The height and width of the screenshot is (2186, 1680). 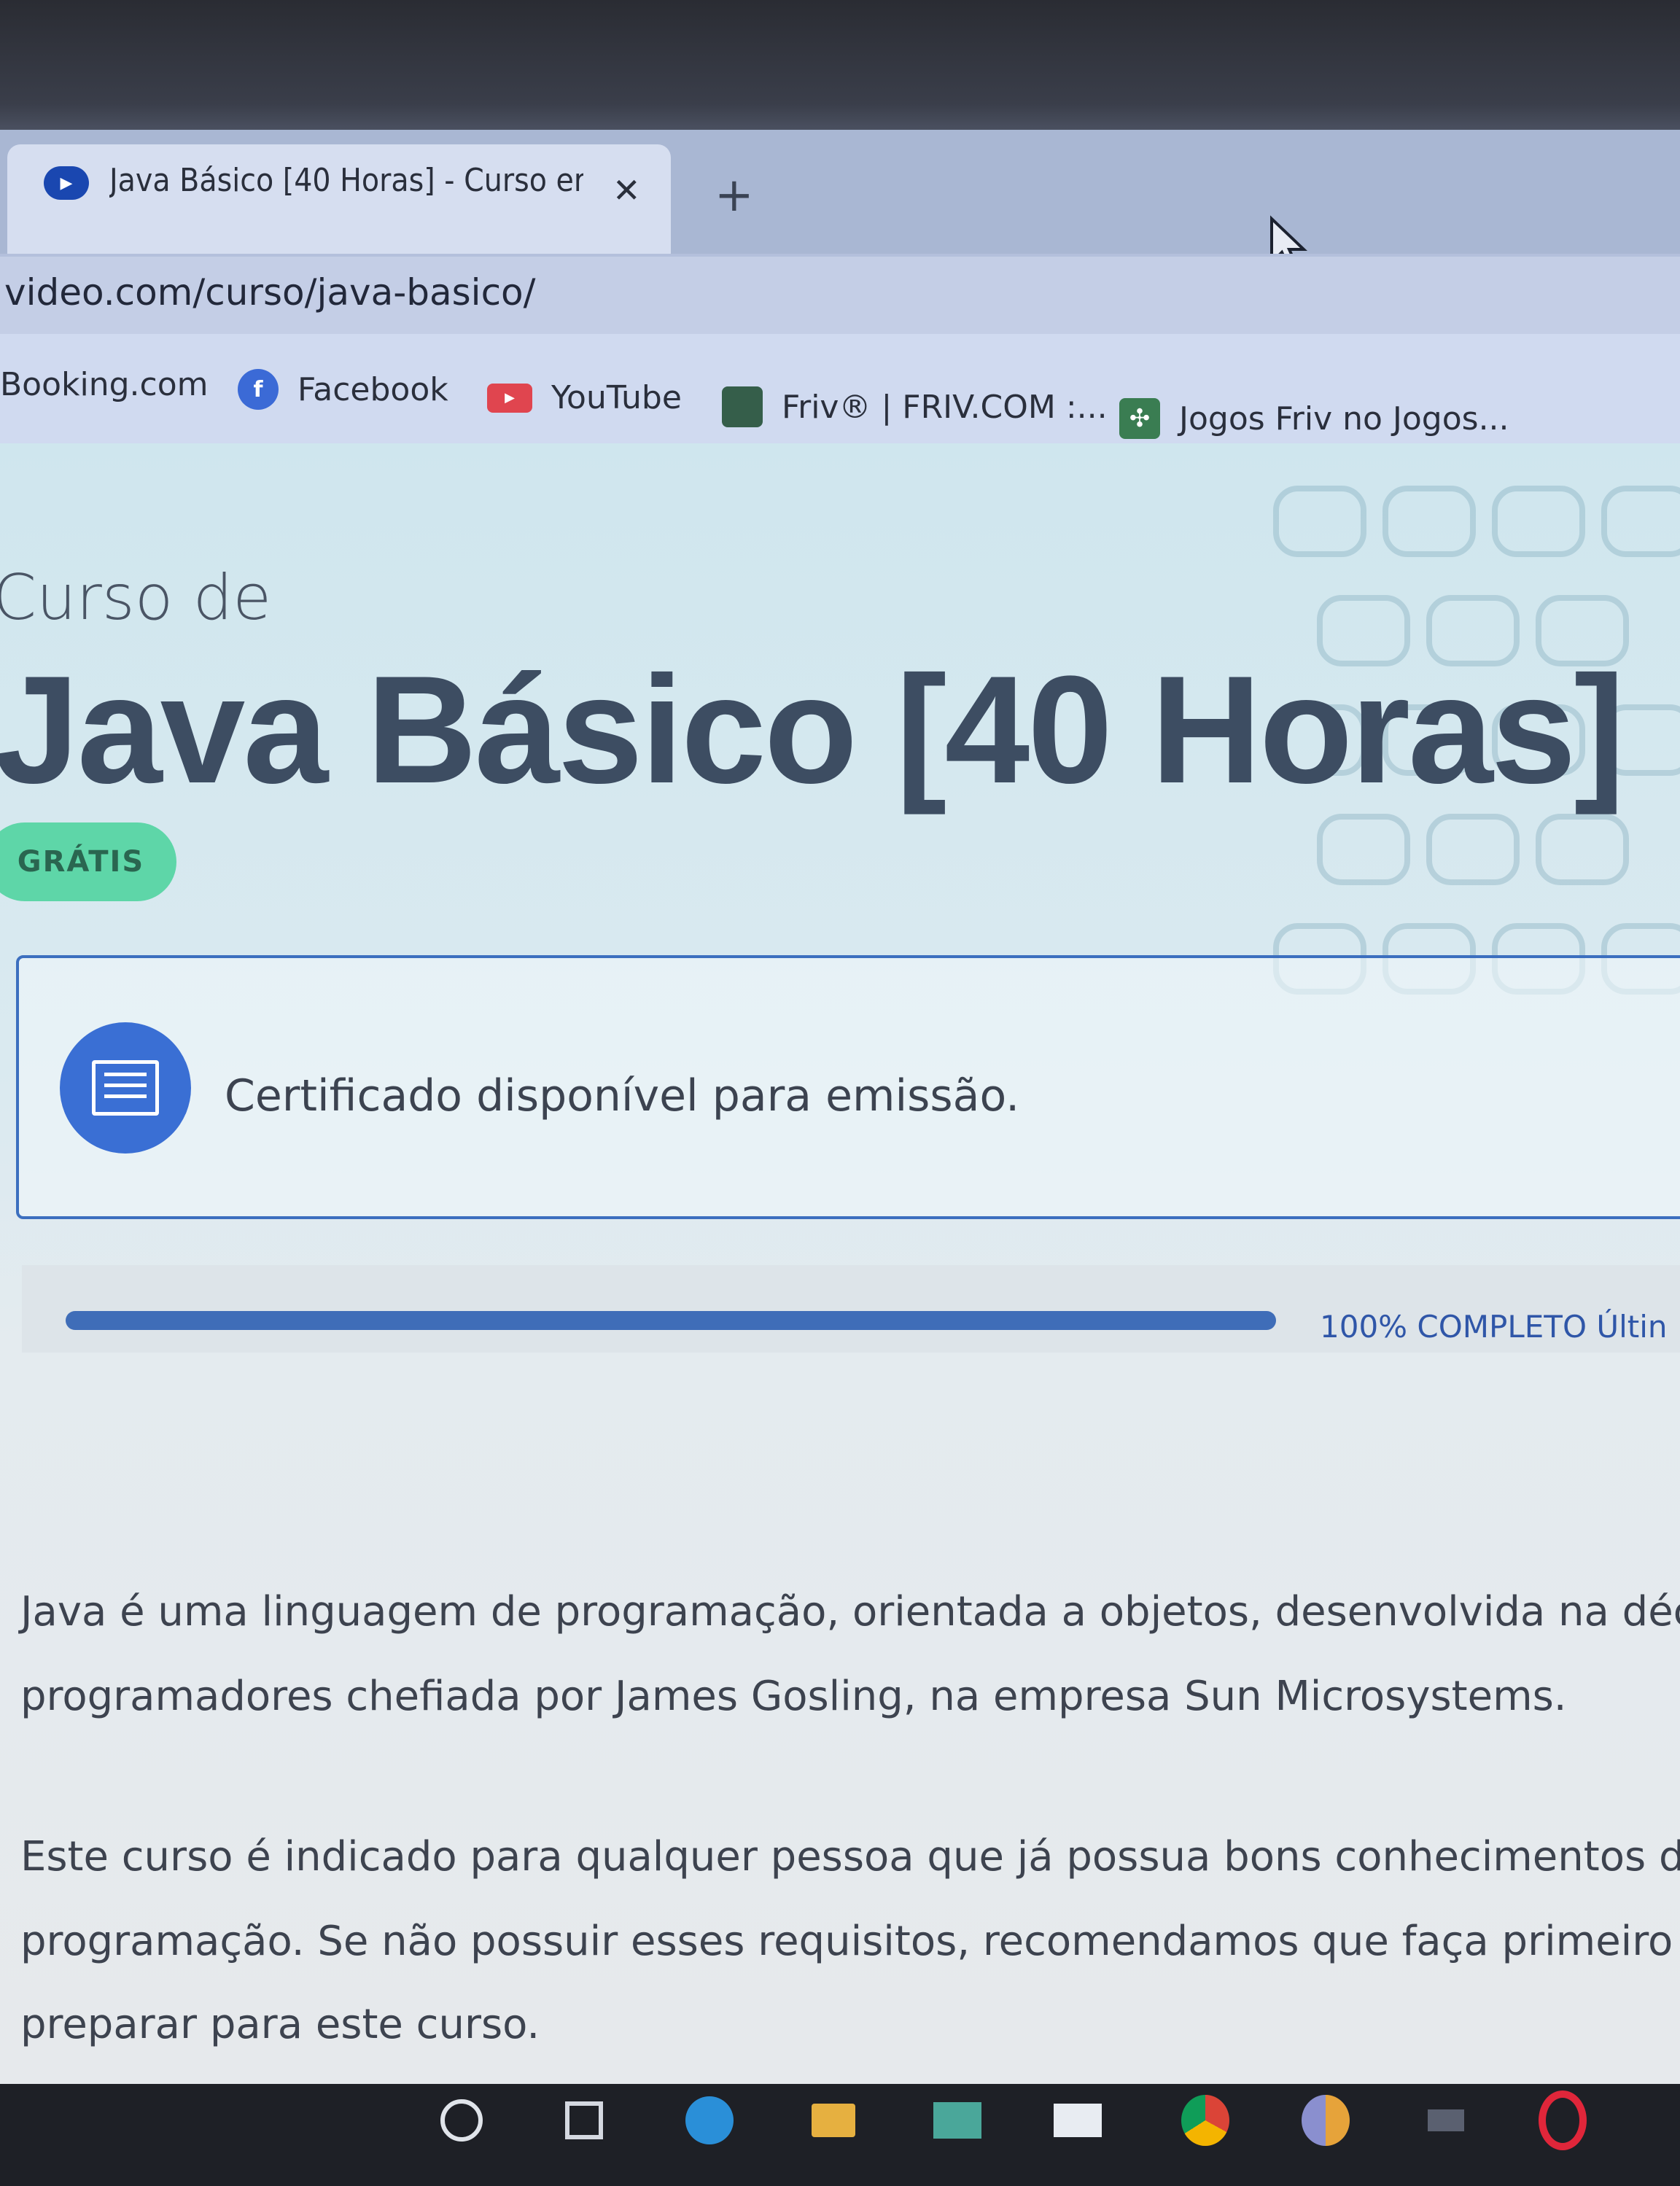 What do you see at coordinates (840, 65) in the screenshot?
I see `monitor-bezel` at bounding box center [840, 65].